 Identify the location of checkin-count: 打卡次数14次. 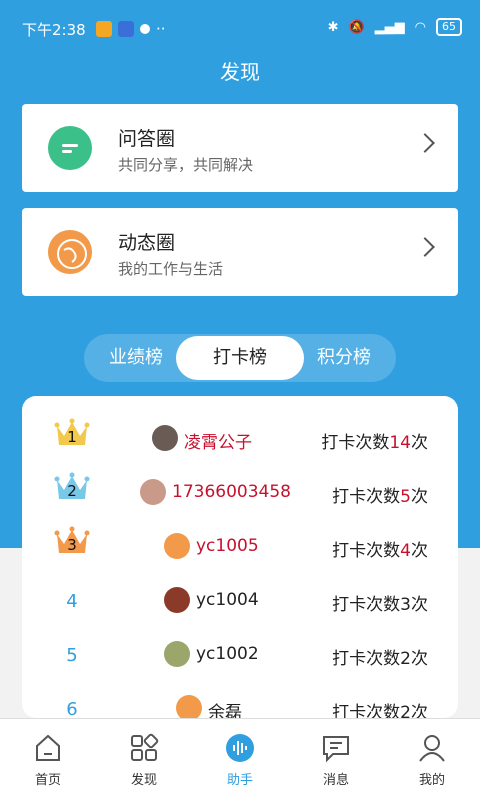
(374, 443).